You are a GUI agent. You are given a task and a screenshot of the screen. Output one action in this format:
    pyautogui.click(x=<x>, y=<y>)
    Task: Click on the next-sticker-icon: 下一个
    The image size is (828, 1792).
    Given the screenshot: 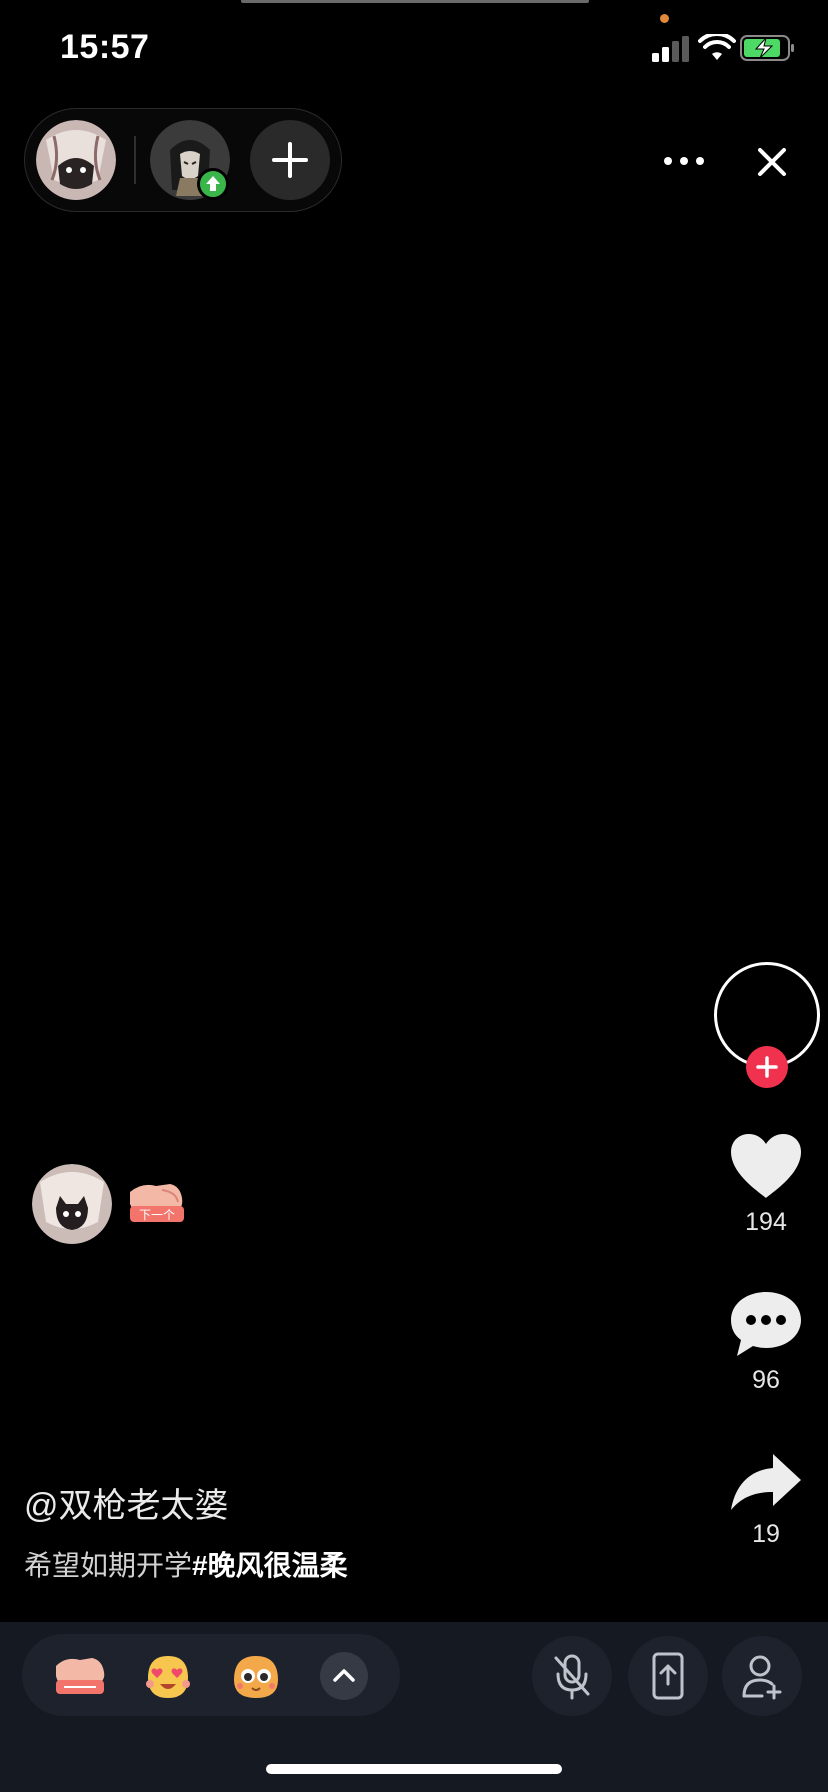 What is the action you would take?
    pyautogui.click(x=157, y=1203)
    